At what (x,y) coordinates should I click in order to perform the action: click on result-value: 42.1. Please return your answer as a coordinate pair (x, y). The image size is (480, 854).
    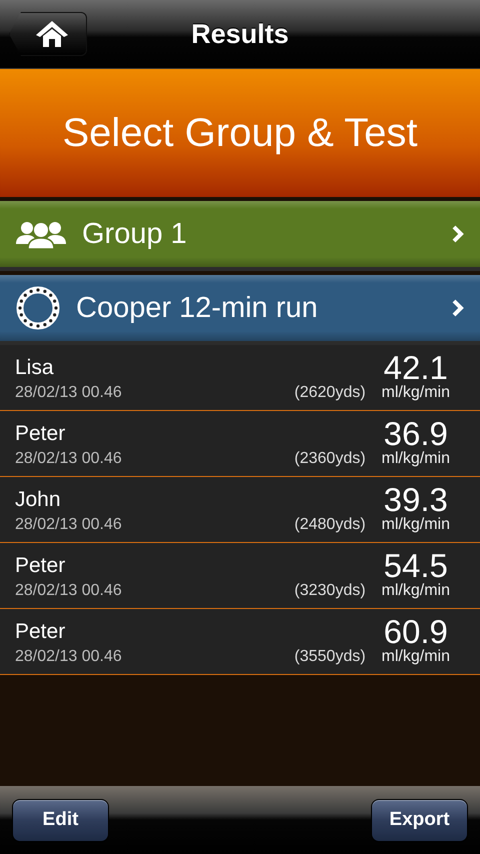
    Looking at the image, I should click on (416, 368).